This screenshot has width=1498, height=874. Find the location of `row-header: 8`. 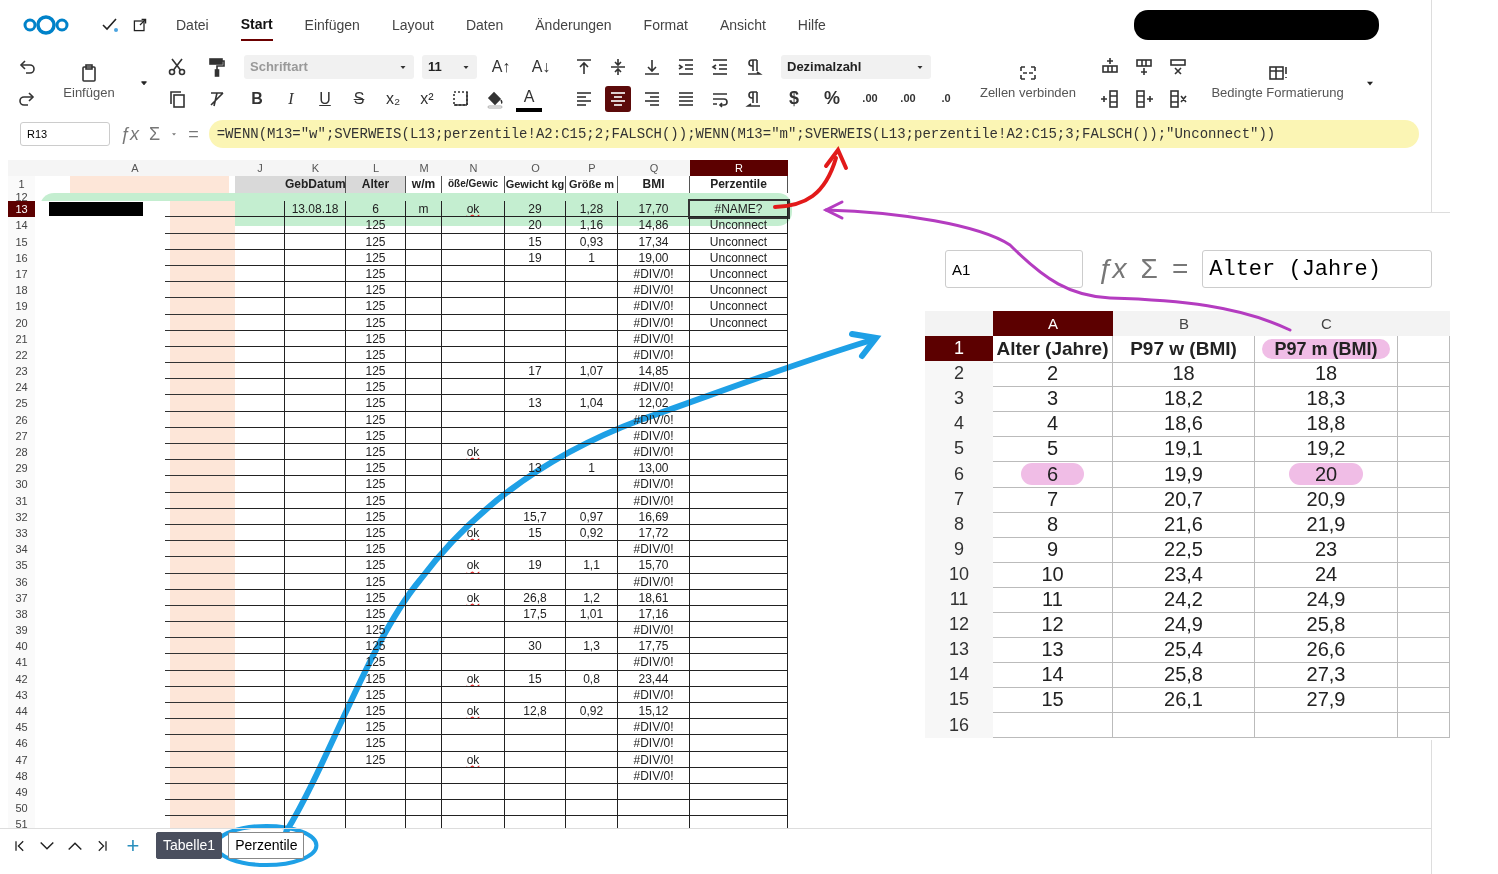

row-header: 8 is located at coordinates (959, 524).